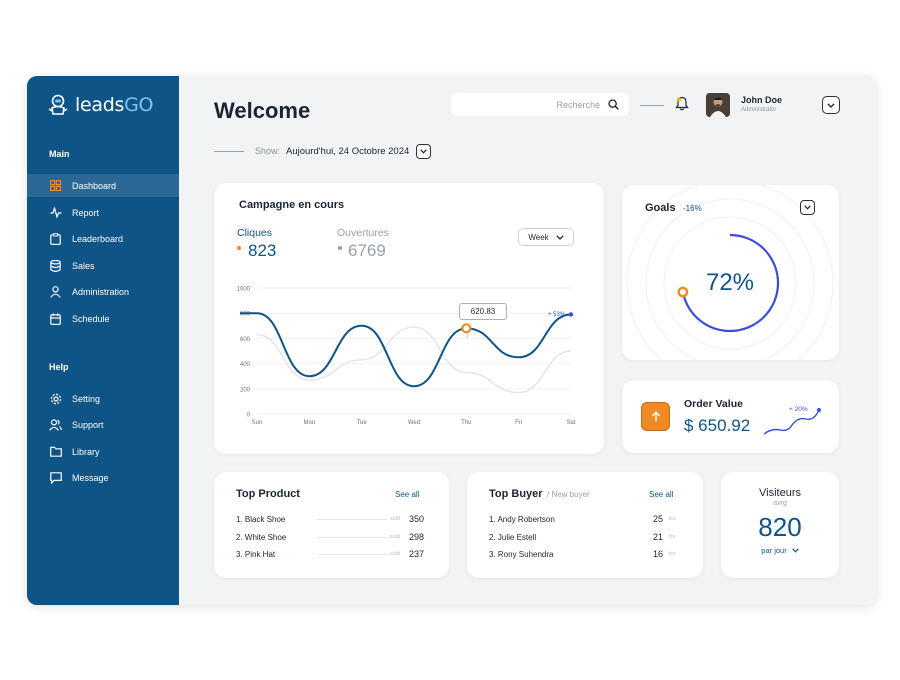 This screenshot has width=900, height=680. I want to click on chart-change-label: + 53%, so click(557, 315).